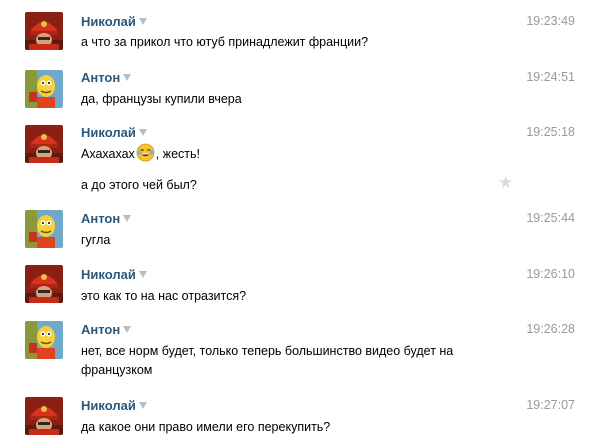 Image resolution: width=600 pixels, height=441 pixels. What do you see at coordinates (117, 370) in the screenshot?
I see `message-text: французком` at bounding box center [117, 370].